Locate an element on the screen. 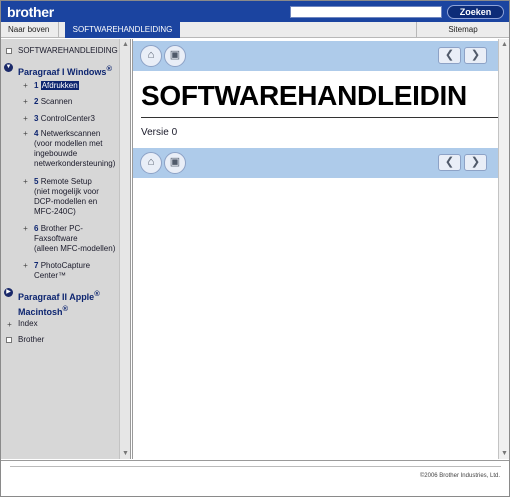 Image resolution: width=510 pixels, height=497 pixels. nav-up-link: Naar boven is located at coordinates (30, 29).